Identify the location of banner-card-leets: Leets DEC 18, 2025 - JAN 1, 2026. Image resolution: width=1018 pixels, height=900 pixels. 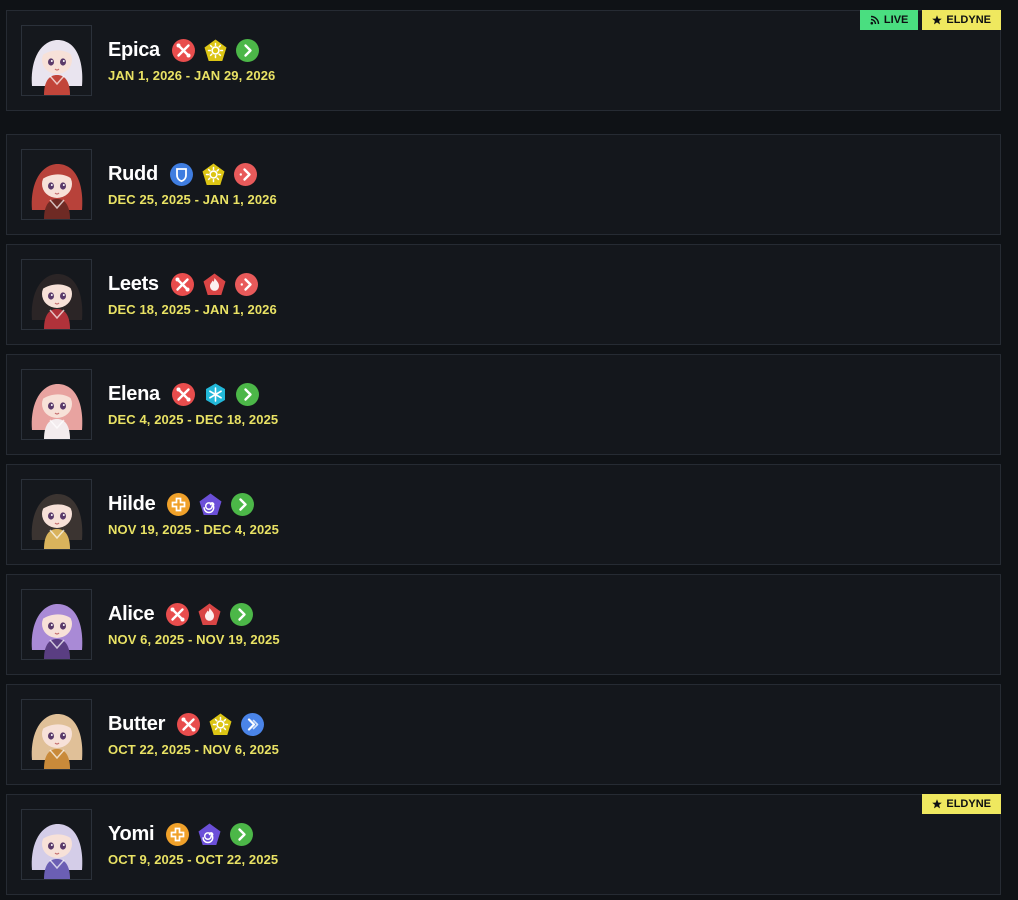
(503, 294).